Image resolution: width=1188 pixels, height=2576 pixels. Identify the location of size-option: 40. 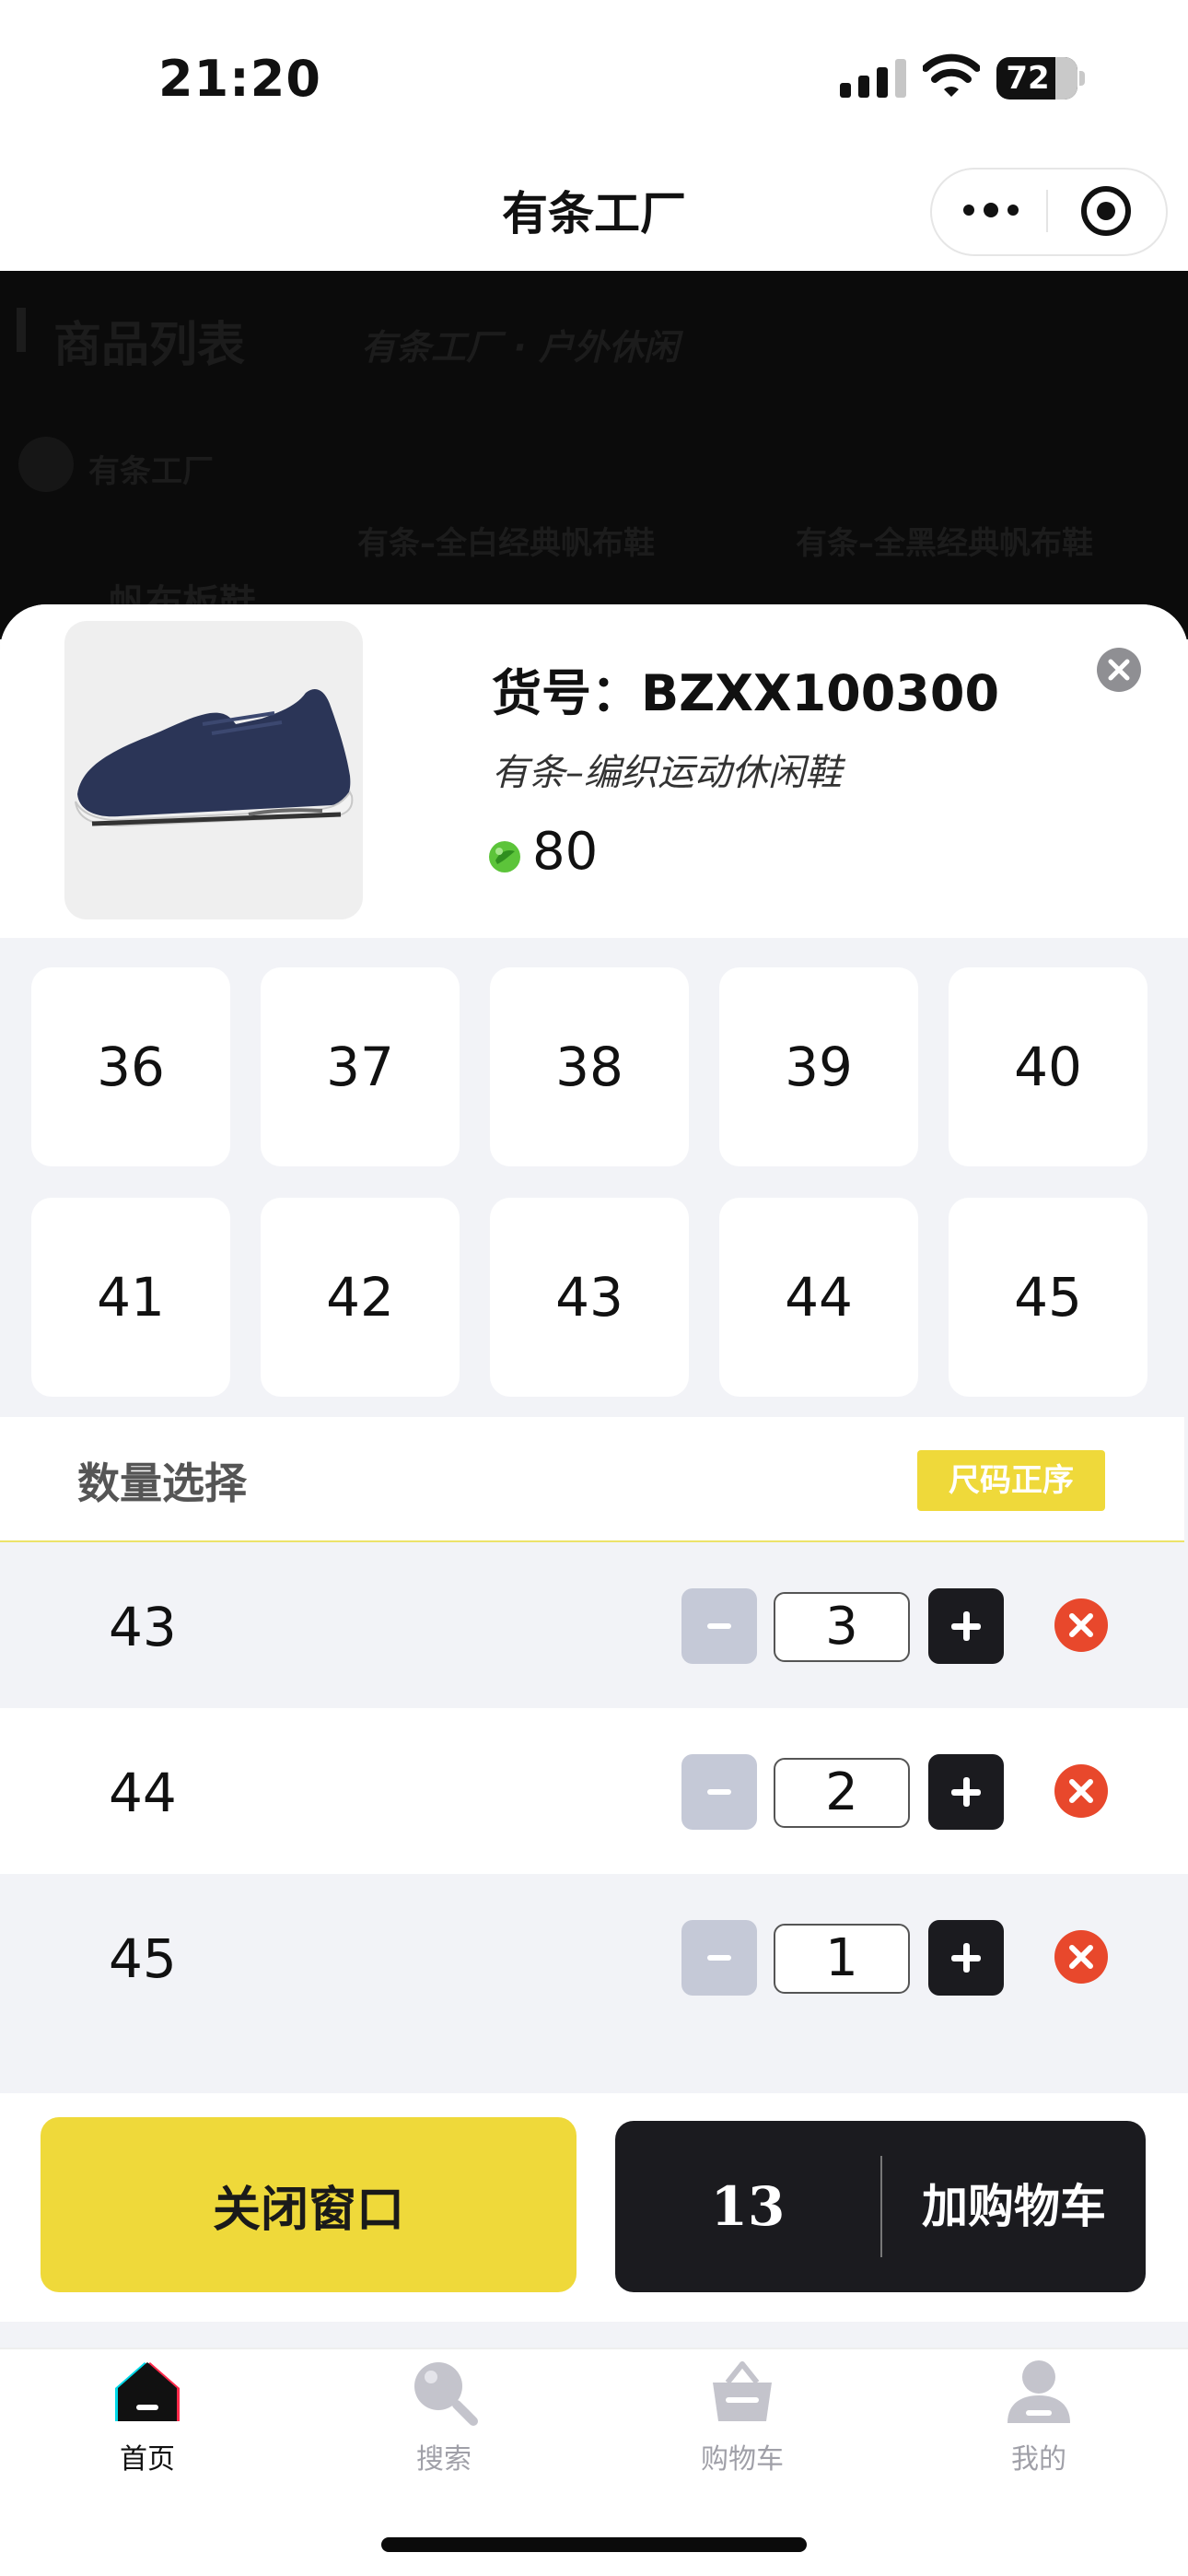
(1048, 1066).